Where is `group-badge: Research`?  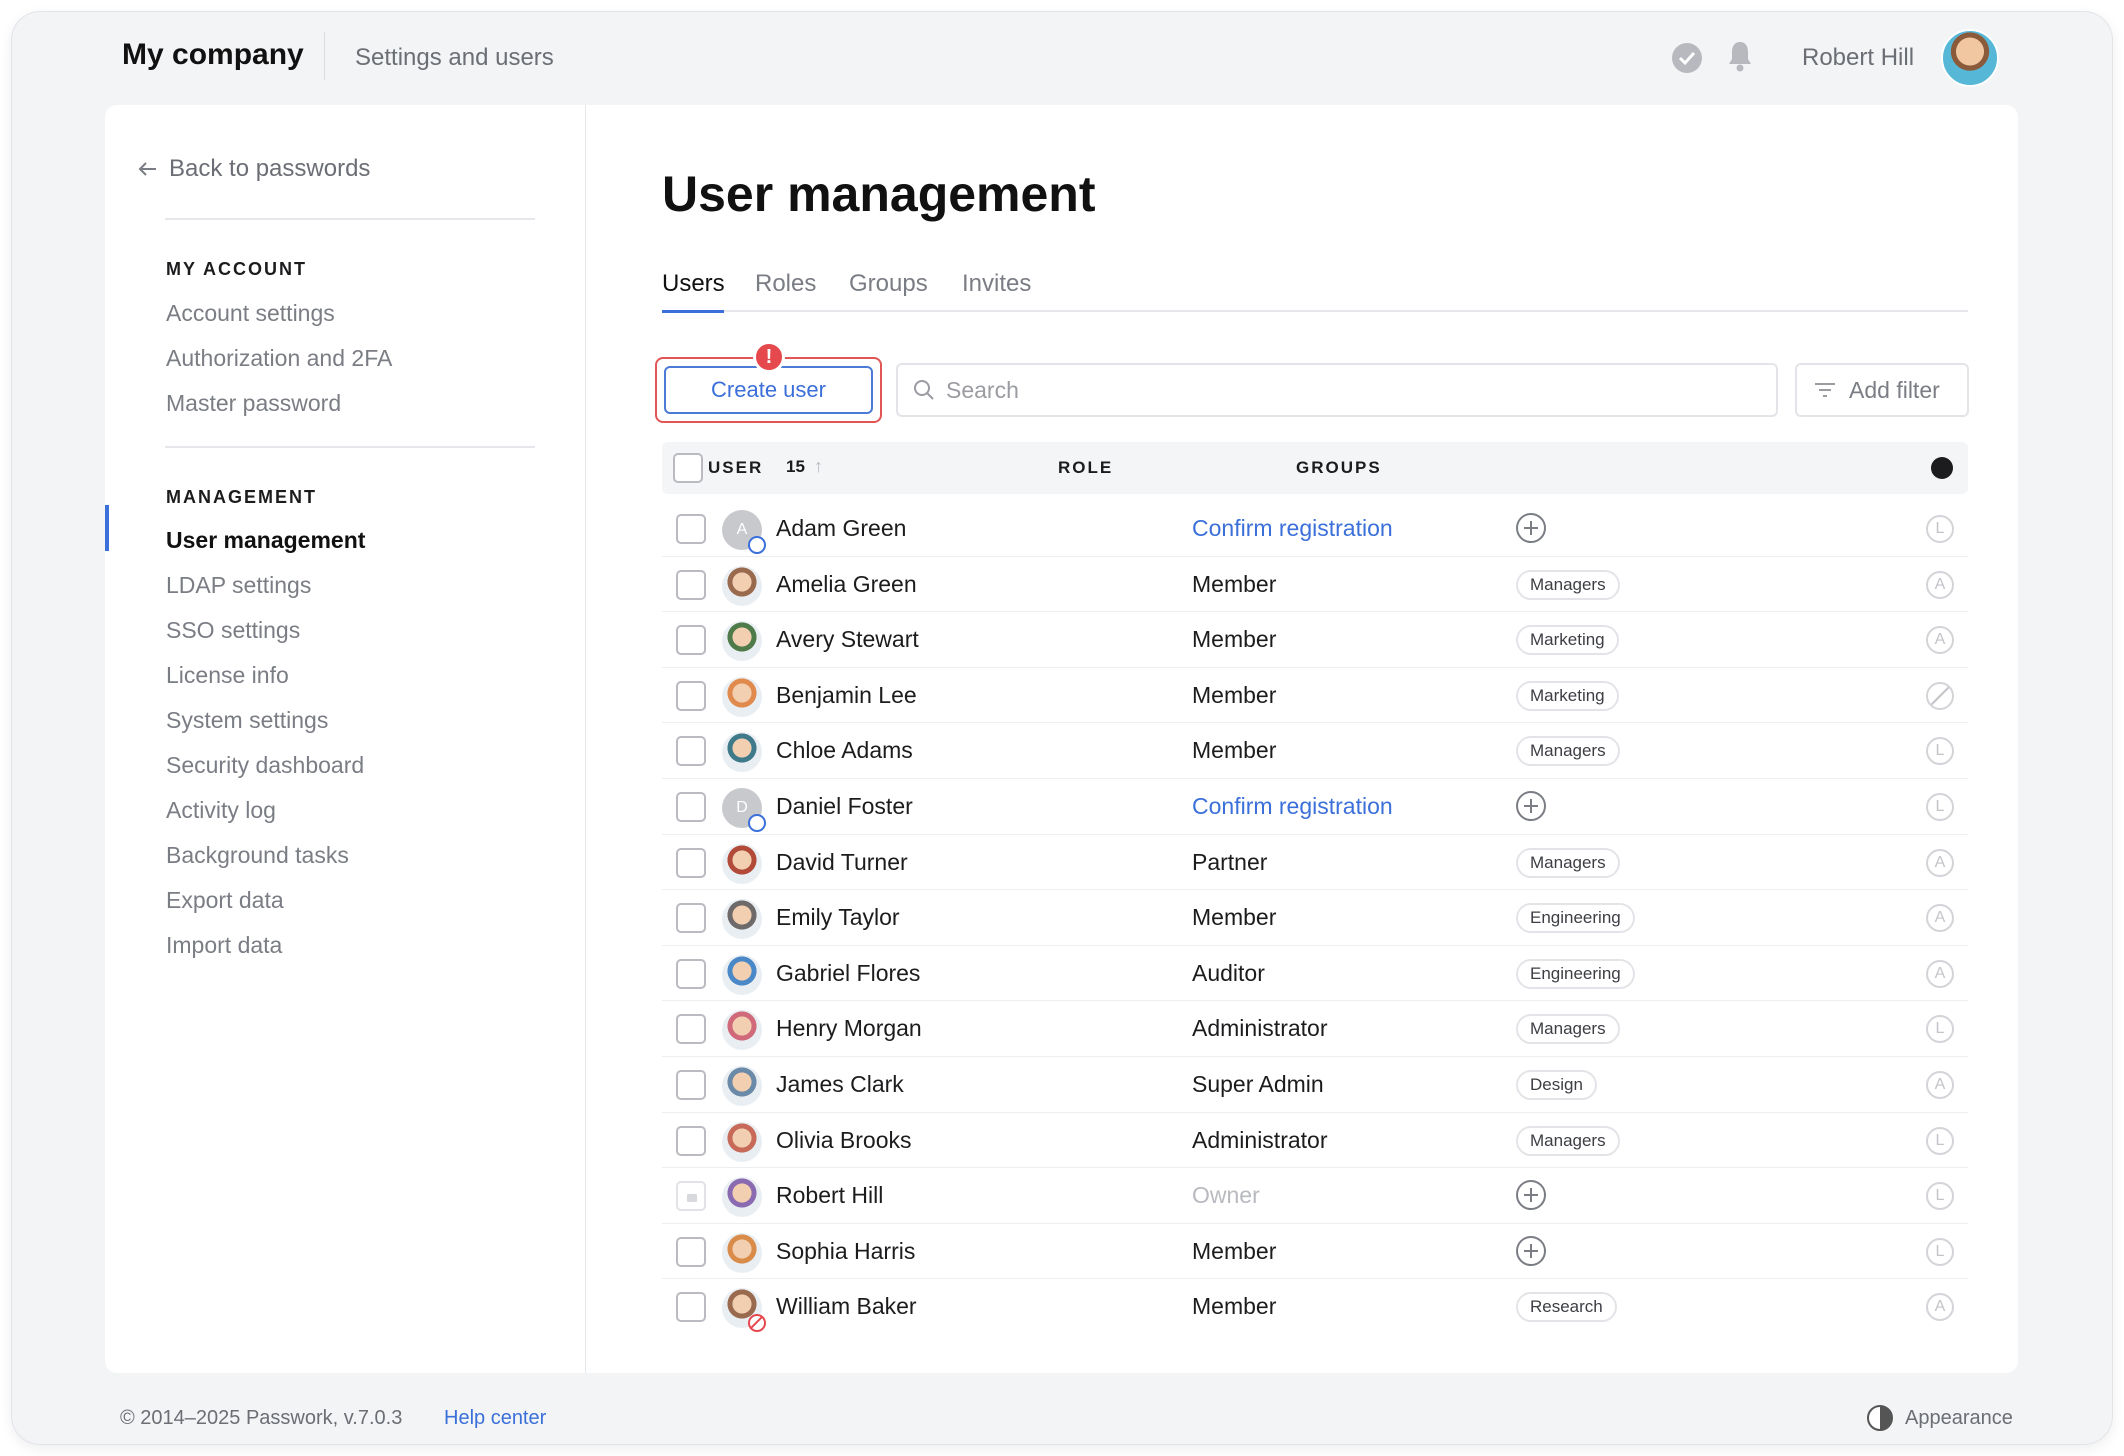 group-badge: Research is located at coordinates (1566, 1307).